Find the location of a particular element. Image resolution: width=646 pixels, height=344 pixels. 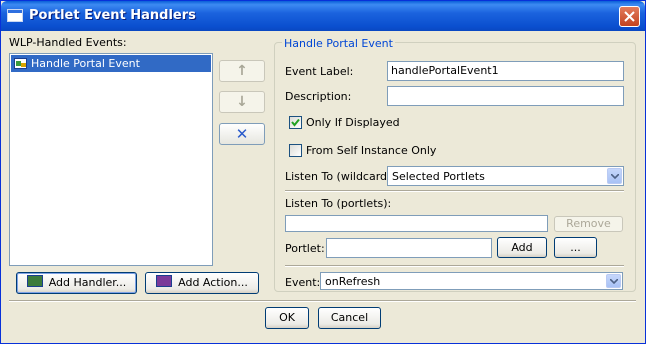

close-button is located at coordinates (629, 16).